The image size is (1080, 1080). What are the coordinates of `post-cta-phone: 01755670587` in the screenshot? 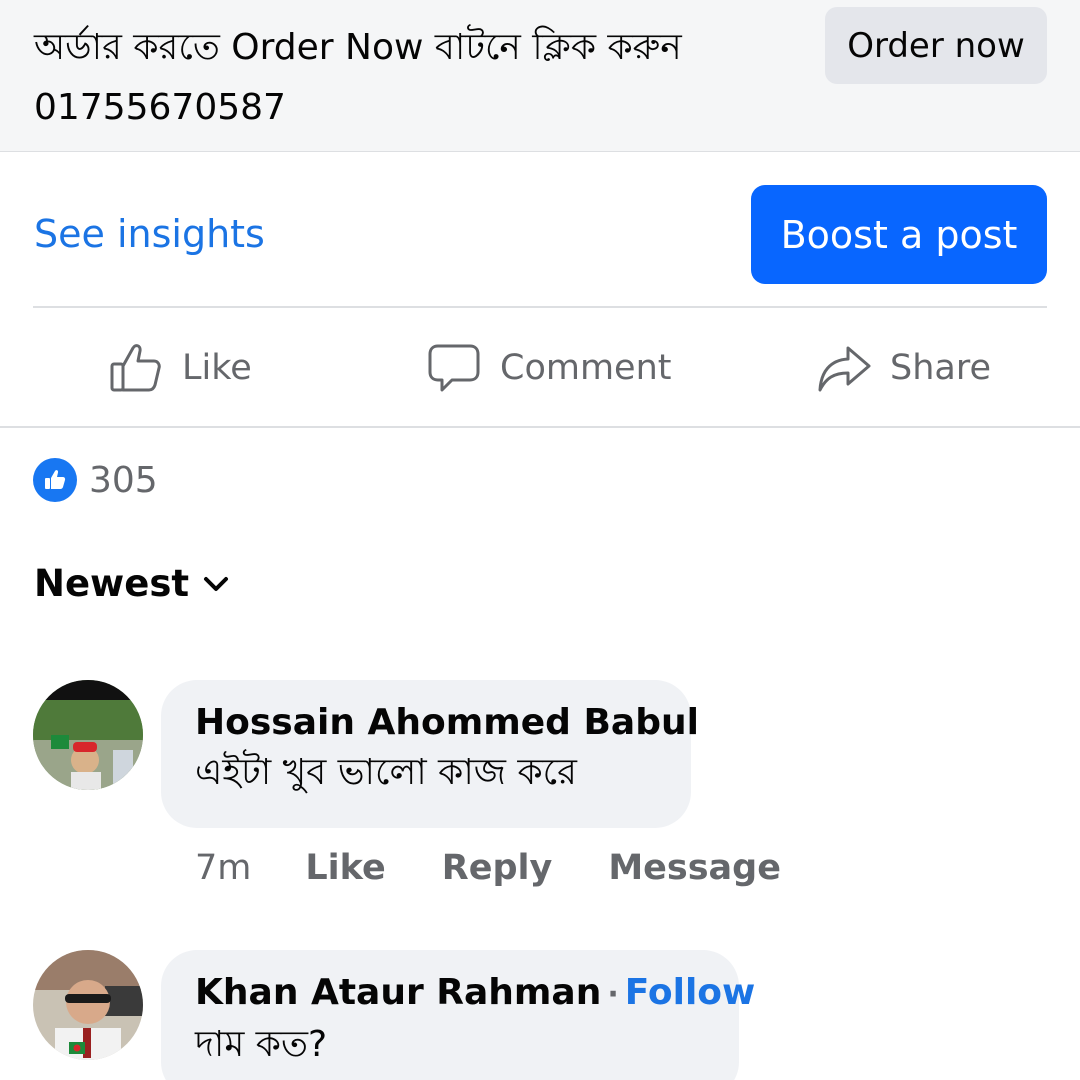 It's located at (160, 107).